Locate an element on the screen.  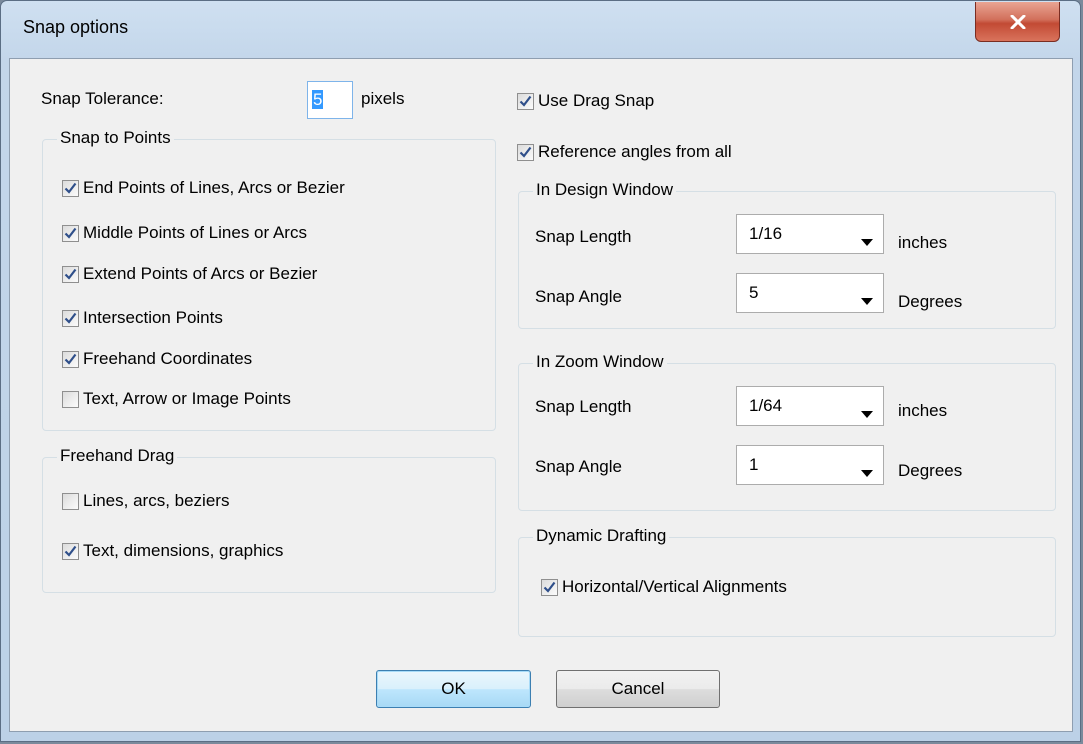
design-snap-angle-dropdown: 5 is located at coordinates (810, 293).